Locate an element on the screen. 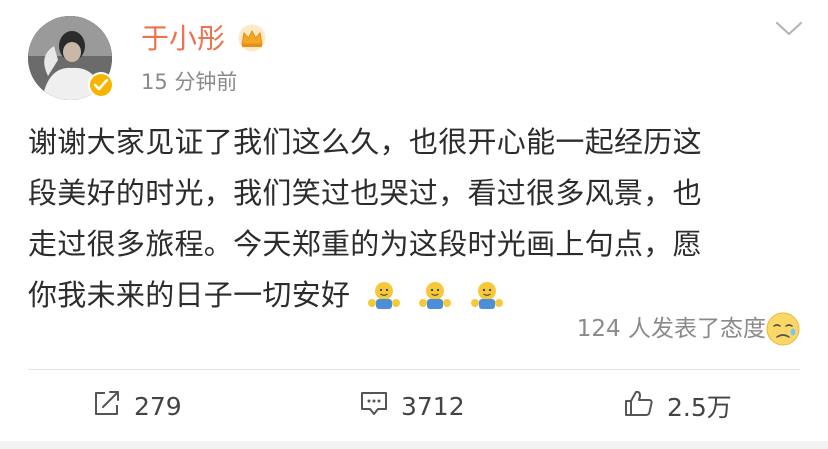 This screenshot has width=828, height=449. repost-count: 279 is located at coordinates (158, 406).